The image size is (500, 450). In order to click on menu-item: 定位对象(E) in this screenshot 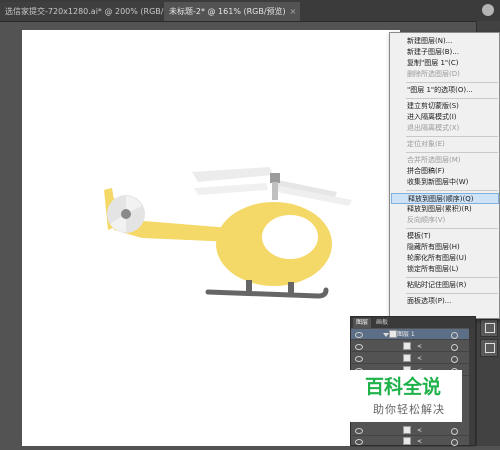, I will do `click(426, 144)`.